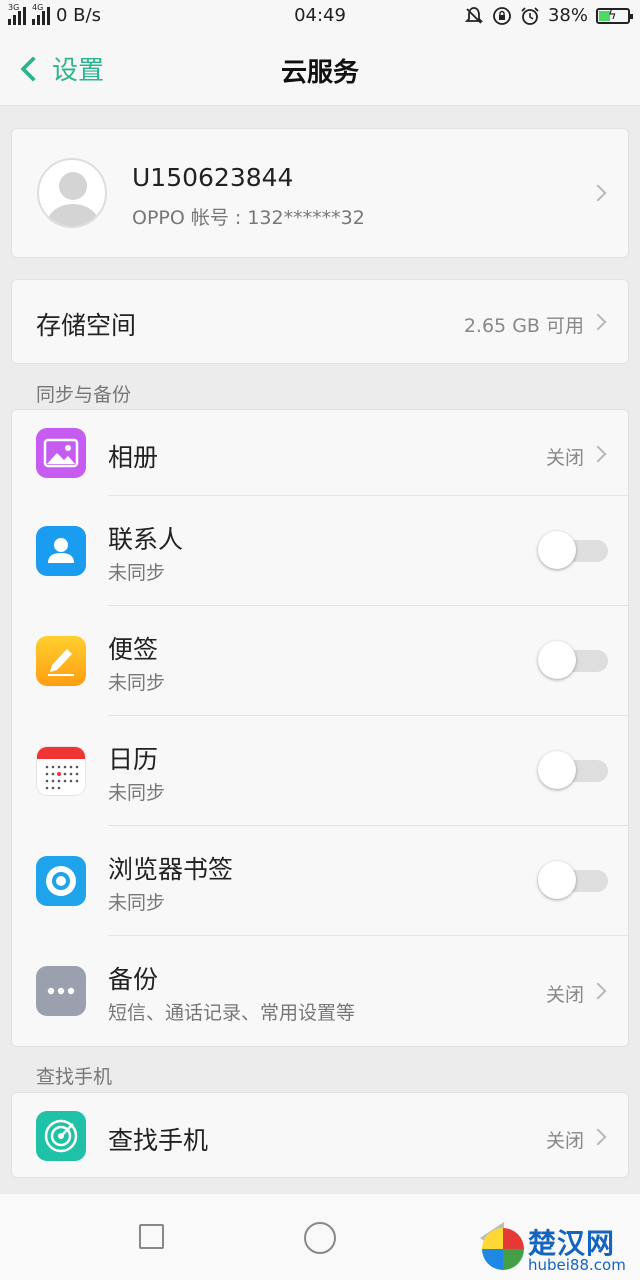  What do you see at coordinates (503, 1249) in the screenshot?
I see `watermark-logo-icon` at bounding box center [503, 1249].